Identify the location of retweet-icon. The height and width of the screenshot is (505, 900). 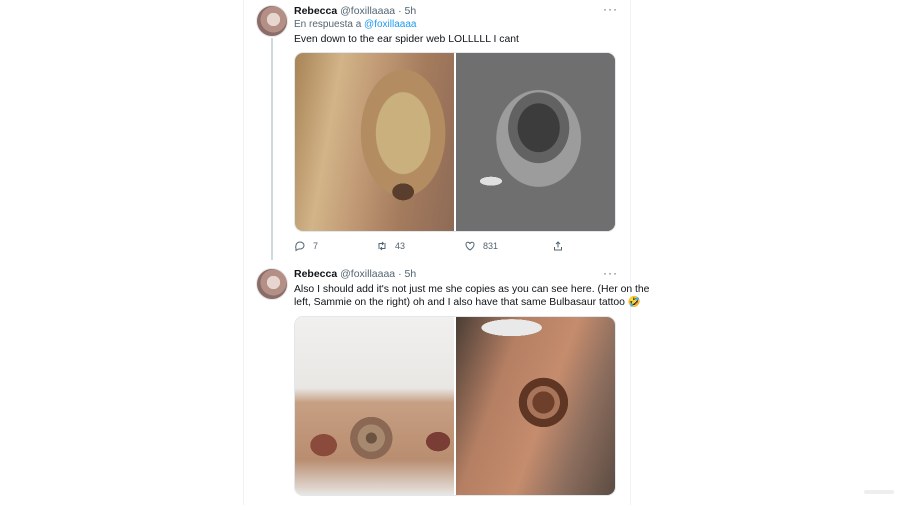
(382, 246).